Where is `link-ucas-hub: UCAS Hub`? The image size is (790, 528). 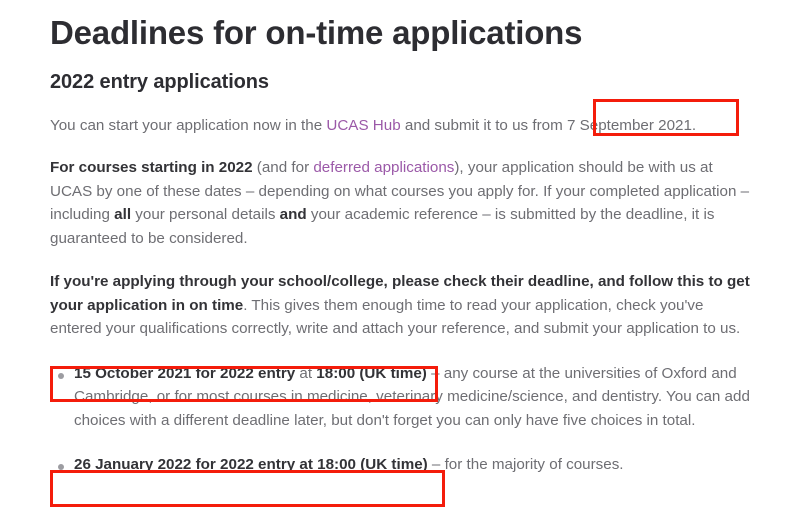 link-ucas-hub: UCAS Hub is located at coordinates (363, 125).